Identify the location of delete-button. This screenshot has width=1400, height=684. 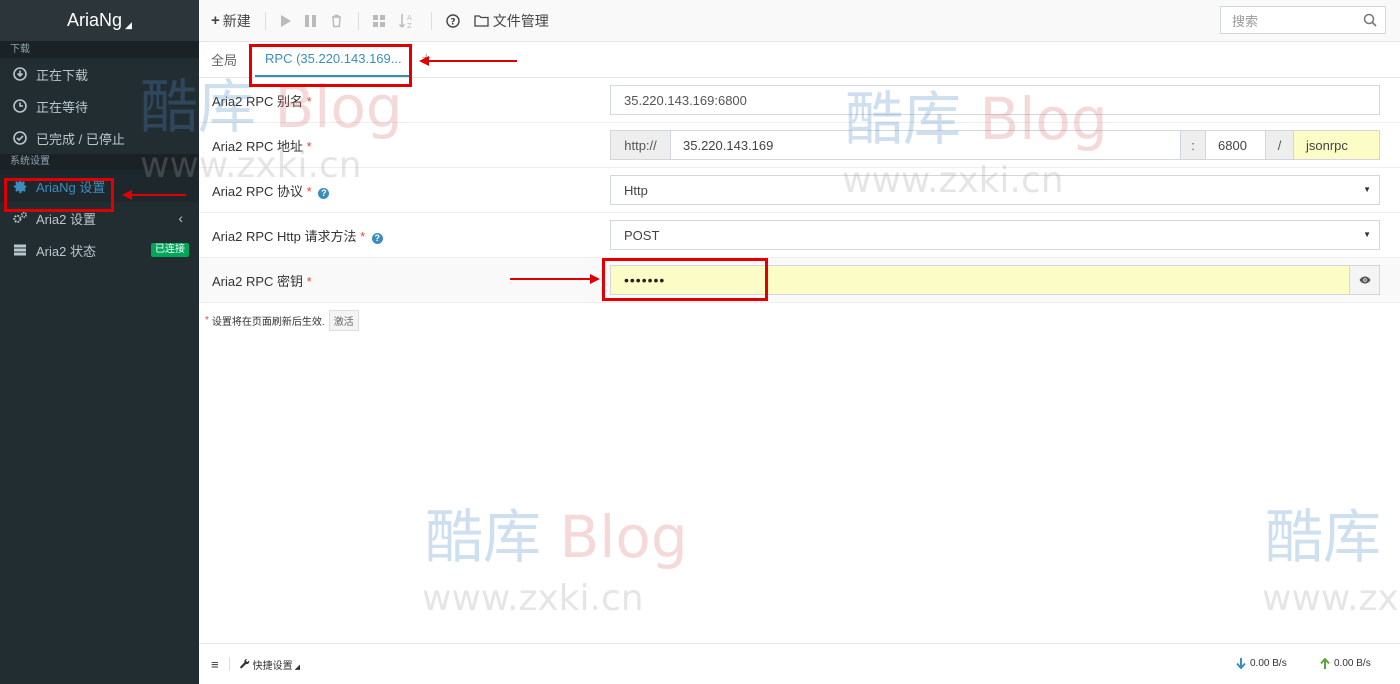
(337, 21).